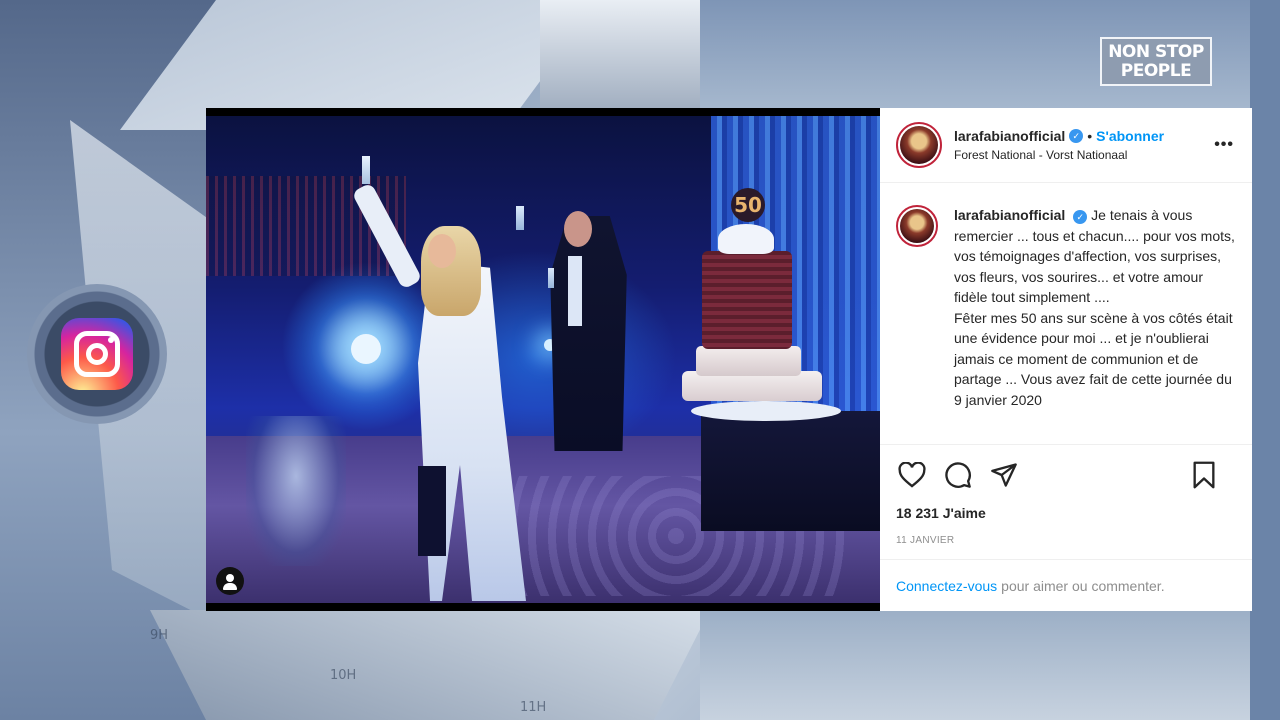 The image size is (1280, 720). I want to click on instagram-icon, so click(97, 354).